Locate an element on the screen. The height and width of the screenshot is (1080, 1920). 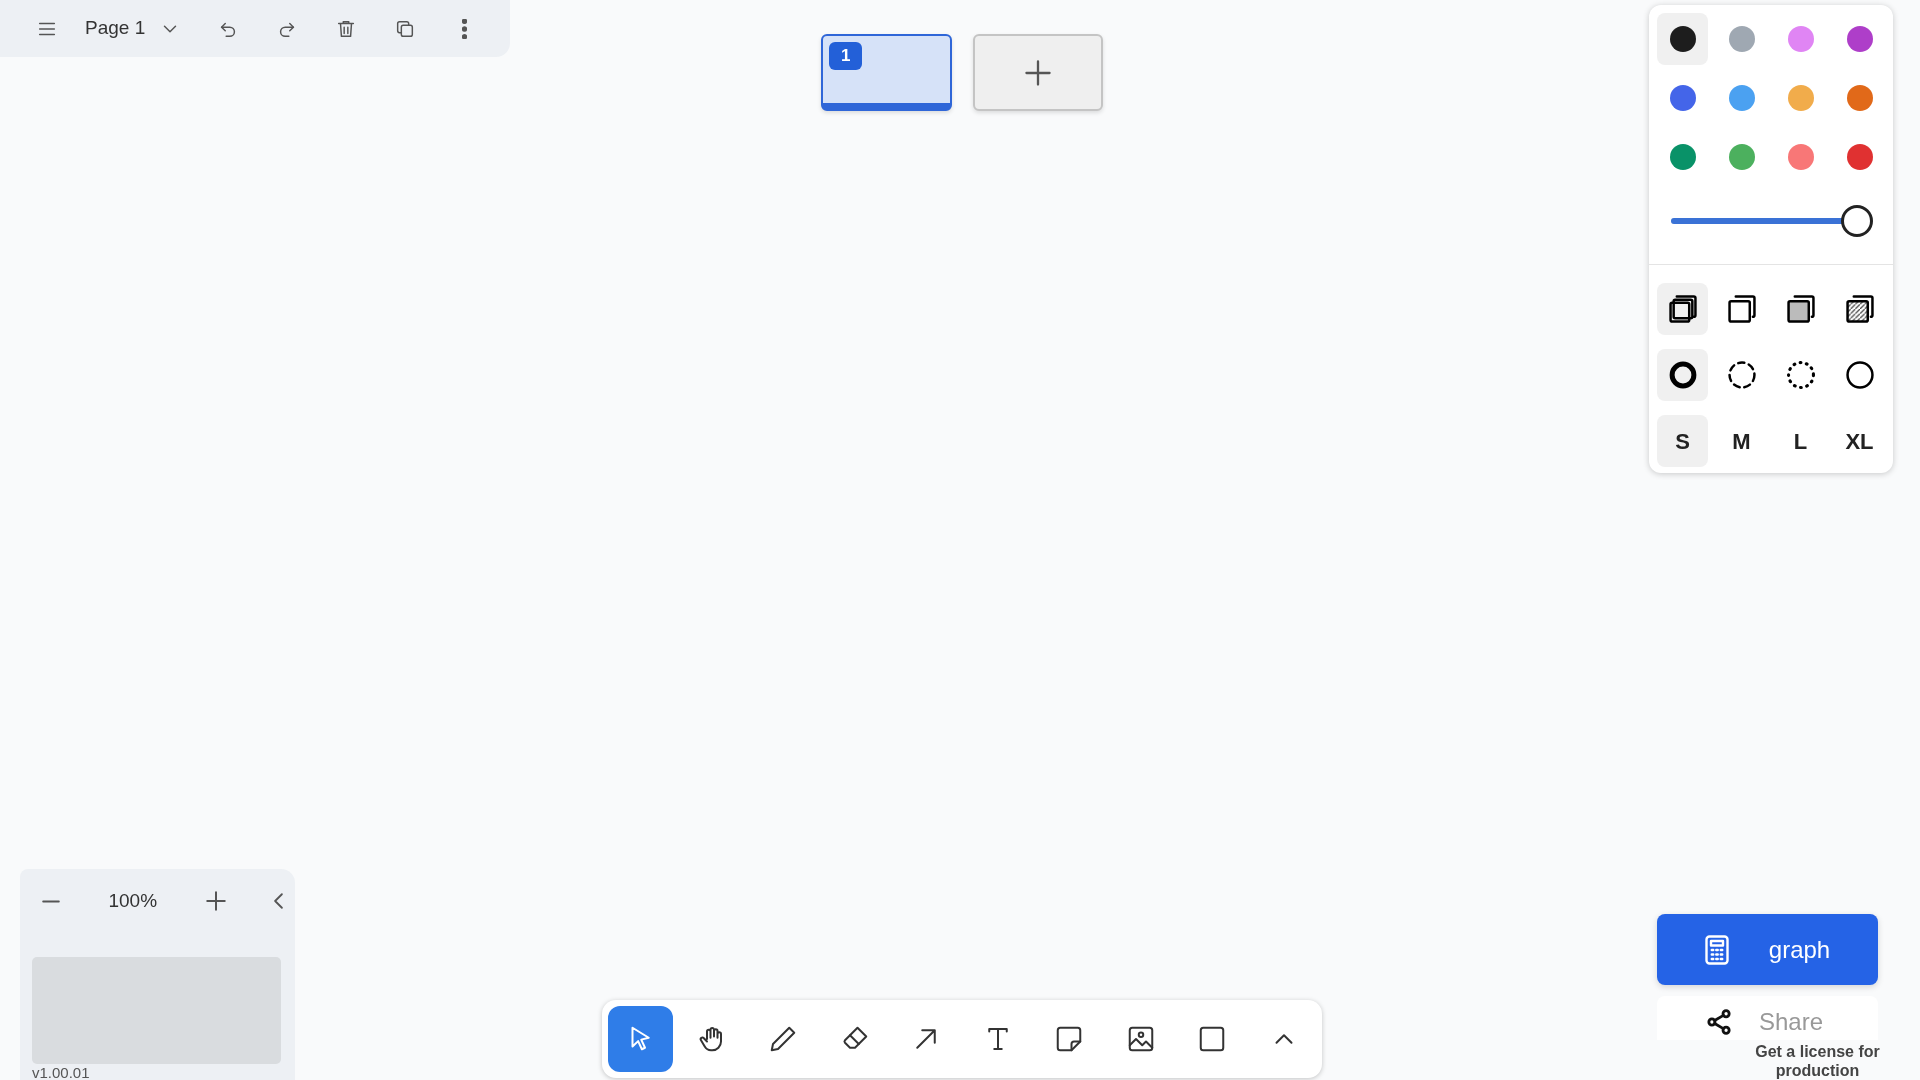
dash-option is located at coordinates (1682, 375).